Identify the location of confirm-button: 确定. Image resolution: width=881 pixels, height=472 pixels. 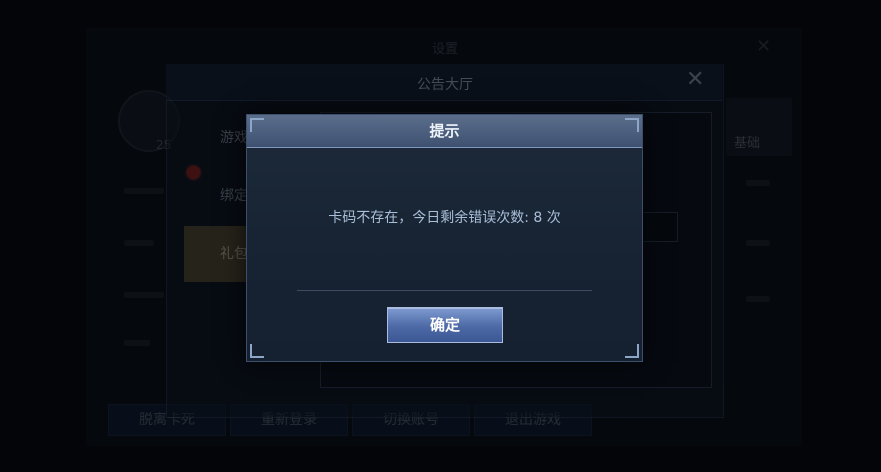
(445, 325).